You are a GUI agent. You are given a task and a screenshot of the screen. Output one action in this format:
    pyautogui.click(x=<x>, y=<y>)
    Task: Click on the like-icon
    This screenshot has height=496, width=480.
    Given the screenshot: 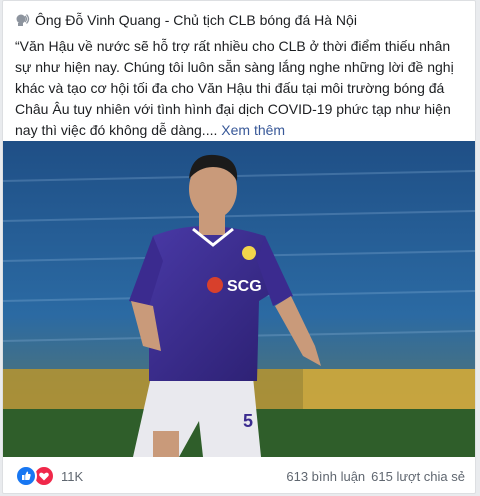 What is the action you would take?
    pyautogui.click(x=26, y=476)
    